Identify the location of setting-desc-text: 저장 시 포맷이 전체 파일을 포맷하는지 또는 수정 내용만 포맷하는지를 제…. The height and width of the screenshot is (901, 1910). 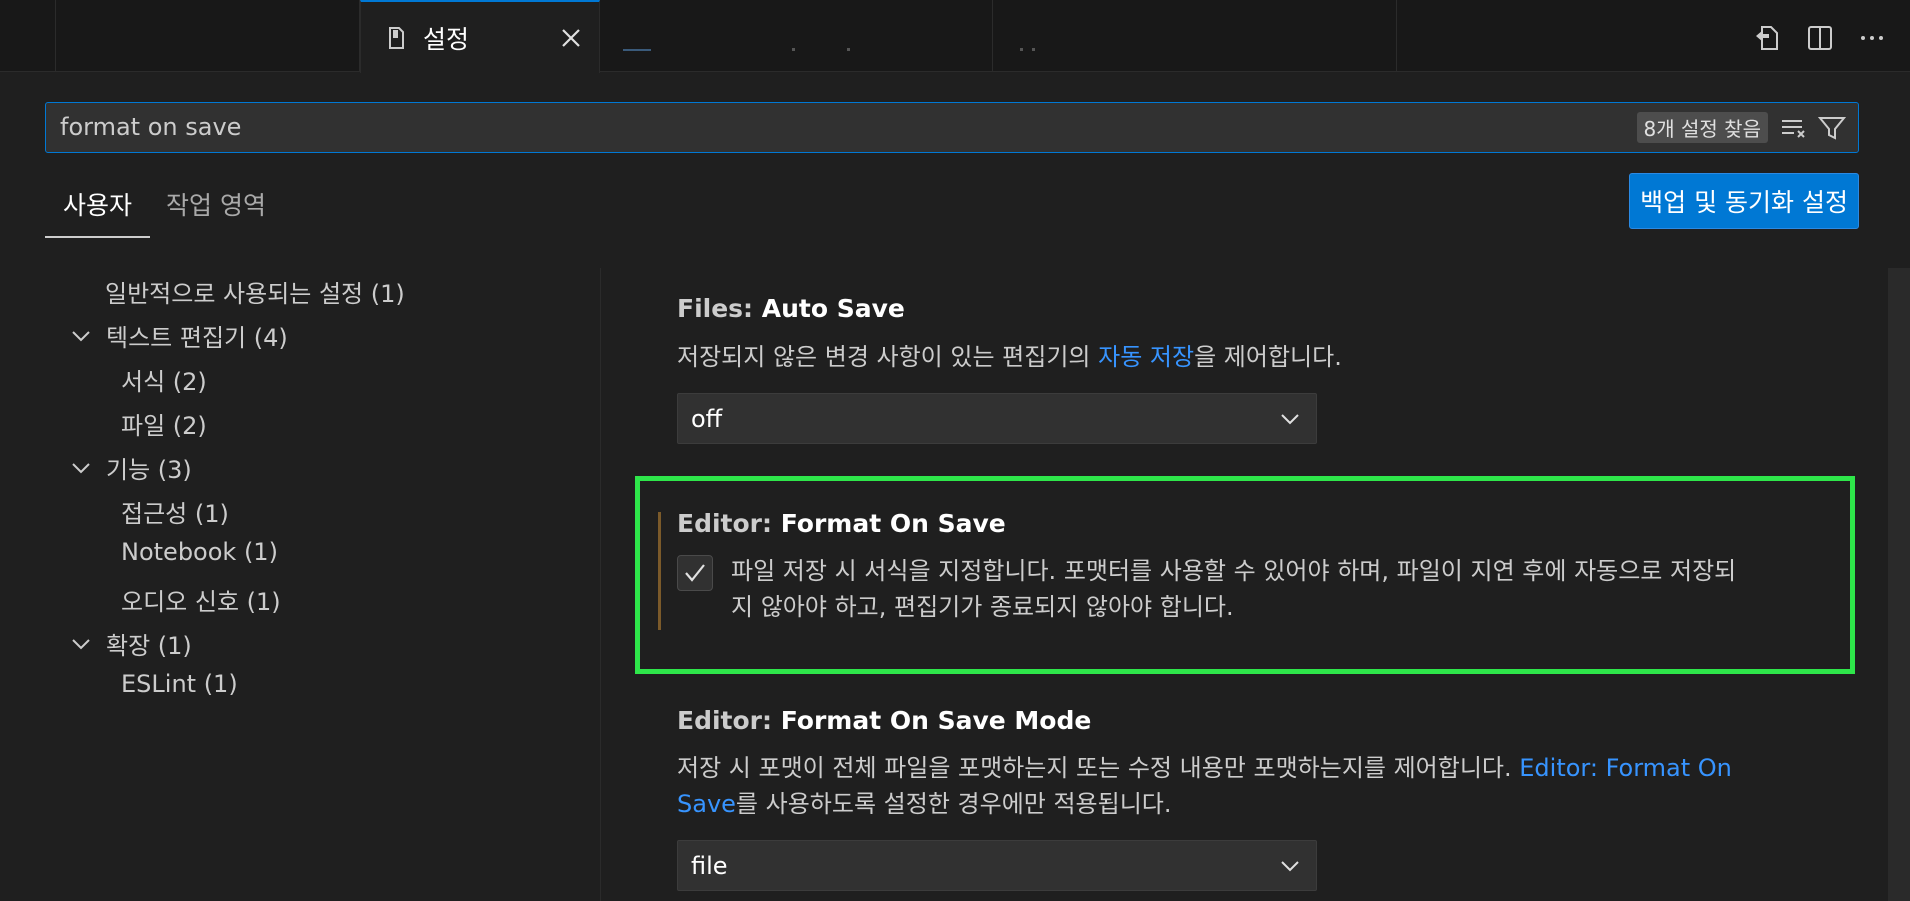
(1098, 768).